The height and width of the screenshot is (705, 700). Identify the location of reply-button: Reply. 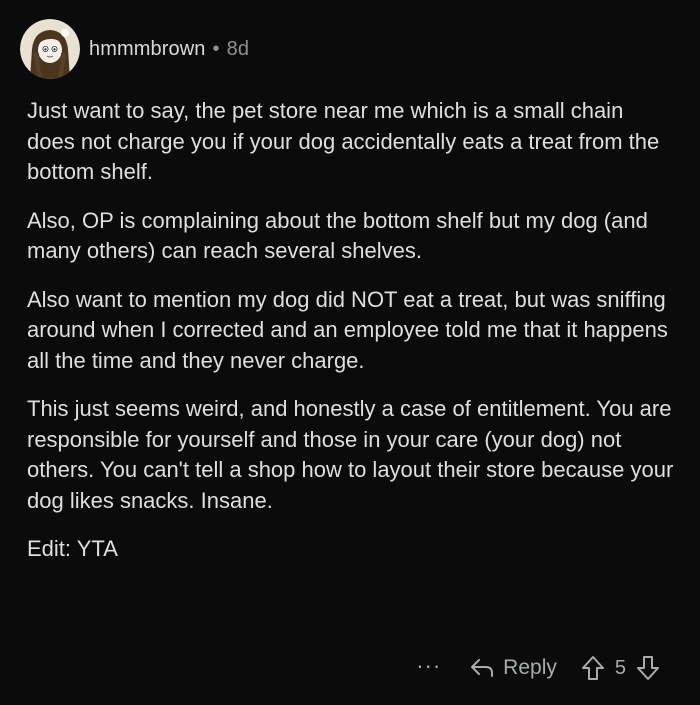
(513, 668).